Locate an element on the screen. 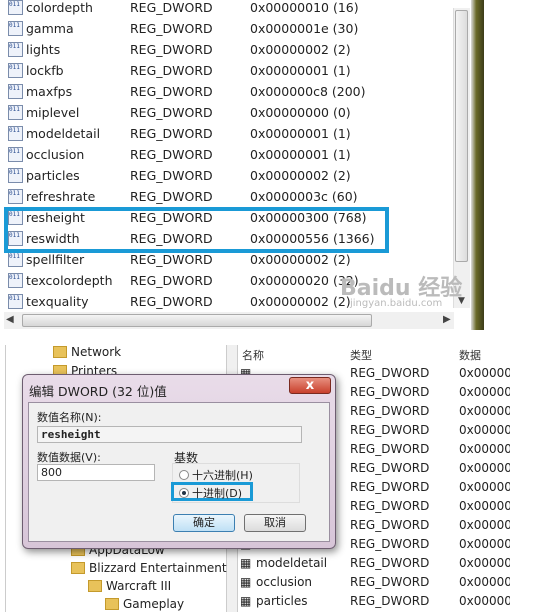 This screenshot has width=553, height=612. value-data: 0x00000010 (16) is located at coordinates (304, 7).